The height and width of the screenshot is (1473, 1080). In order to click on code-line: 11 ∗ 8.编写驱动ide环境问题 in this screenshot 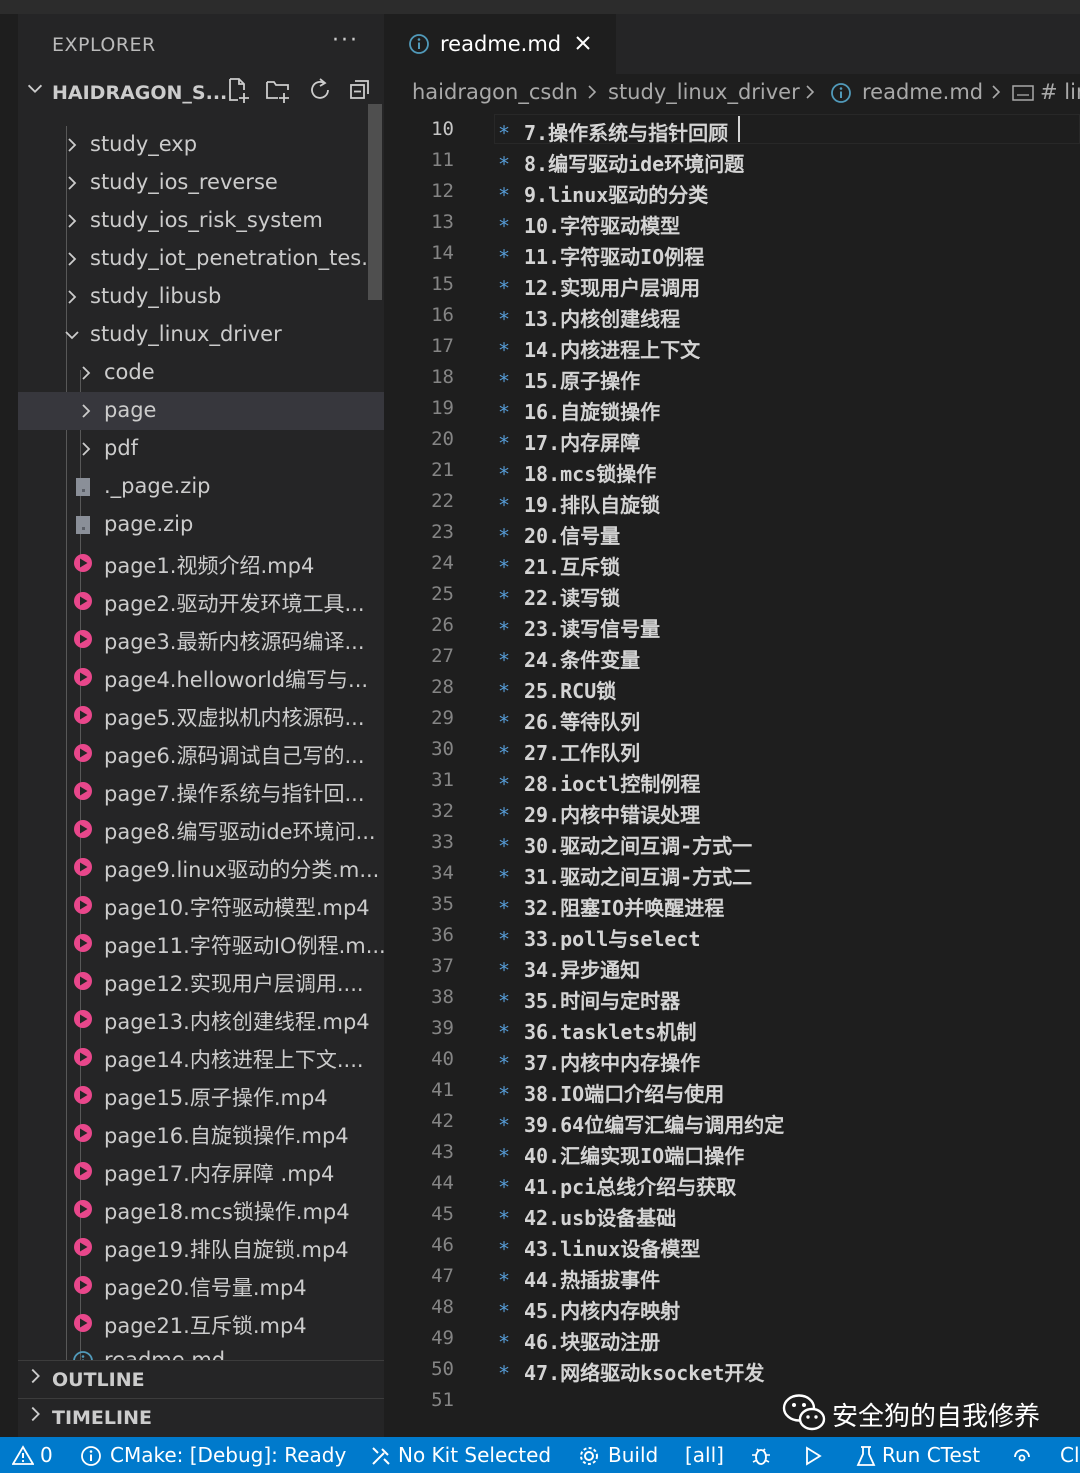, I will do `click(732, 160)`.